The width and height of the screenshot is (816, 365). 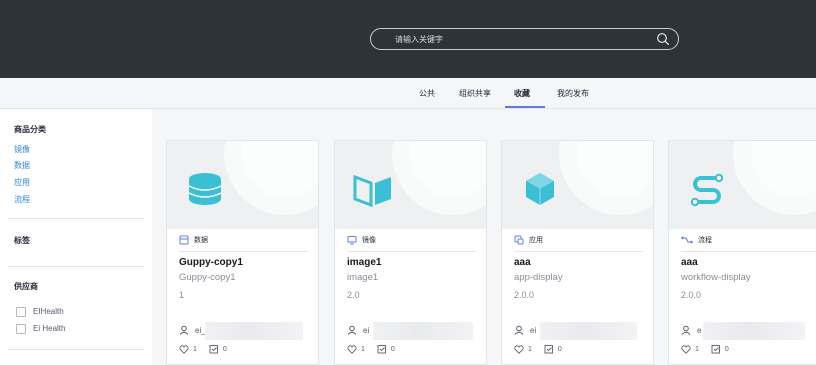 What do you see at coordinates (22, 182) in the screenshot?
I see `category-app: 应用` at bounding box center [22, 182].